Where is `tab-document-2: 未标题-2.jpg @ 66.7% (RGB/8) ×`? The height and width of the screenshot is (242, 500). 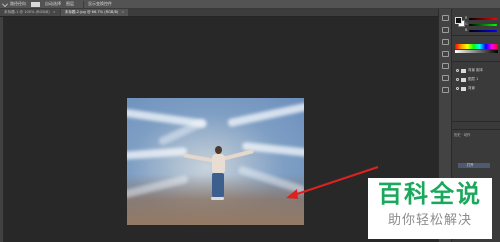 tab-document-2: 未标题-2.jpg @ 66.7% (RGB/8) × is located at coordinates (94, 12).